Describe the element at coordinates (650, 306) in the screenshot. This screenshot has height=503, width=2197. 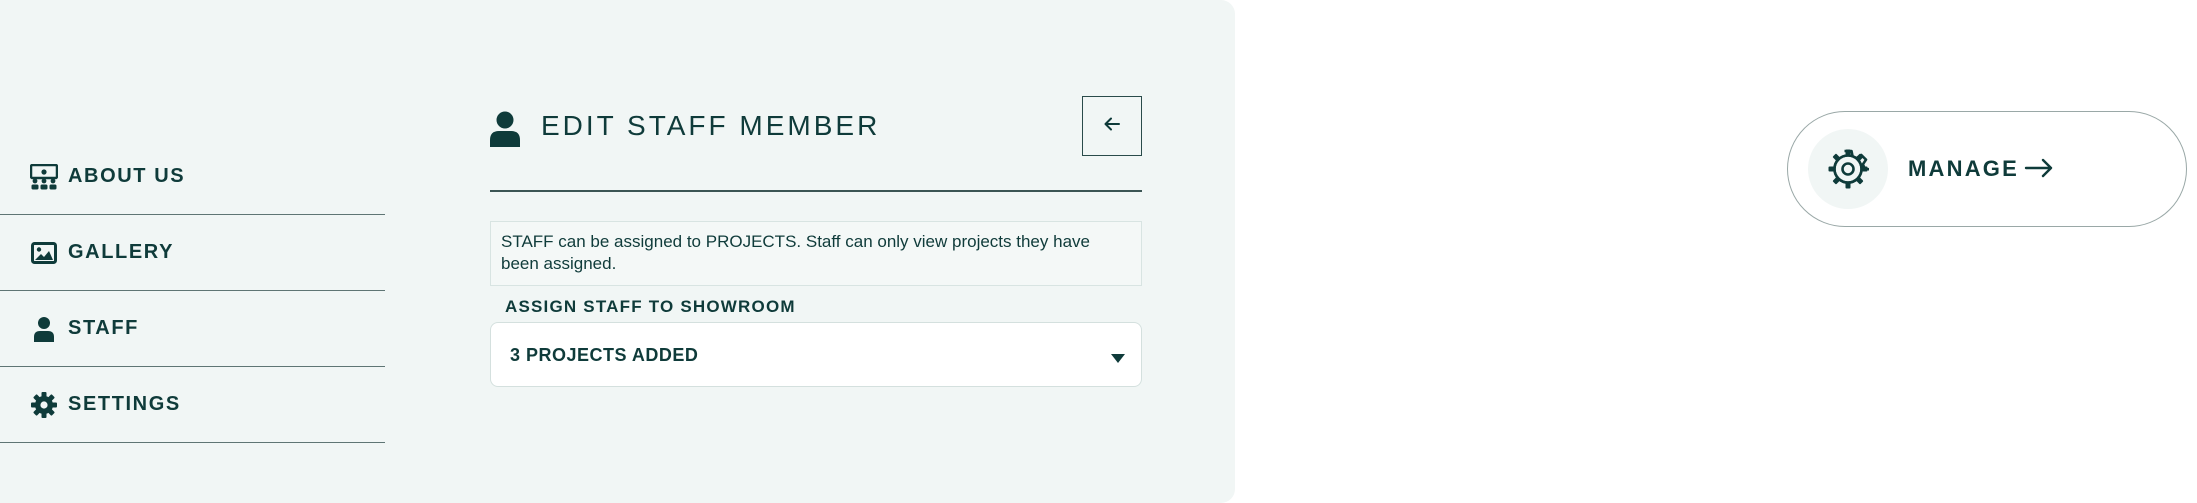
I see `assign-label: ASSIGN STAFF TO SHOWROOM` at that location.